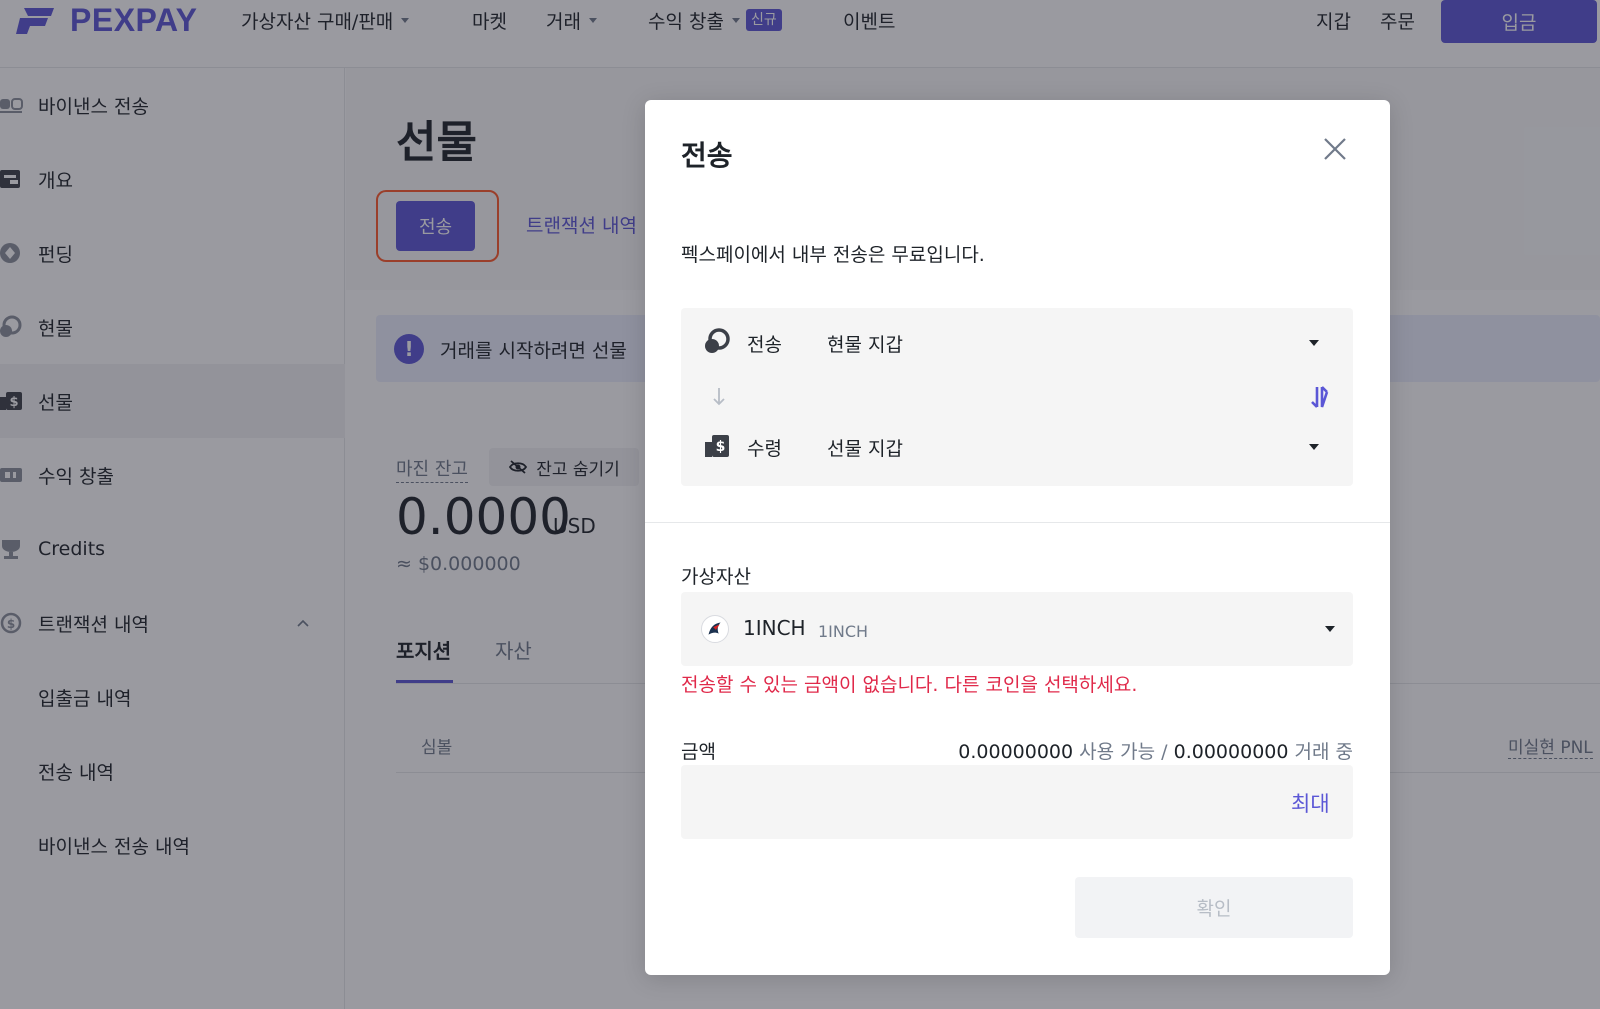 The image size is (1600, 1009). What do you see at coordinates (865, 447) in the screenshot?
I see `to-wallet-select: 선물 지갑` at bounding box center [865, 447].